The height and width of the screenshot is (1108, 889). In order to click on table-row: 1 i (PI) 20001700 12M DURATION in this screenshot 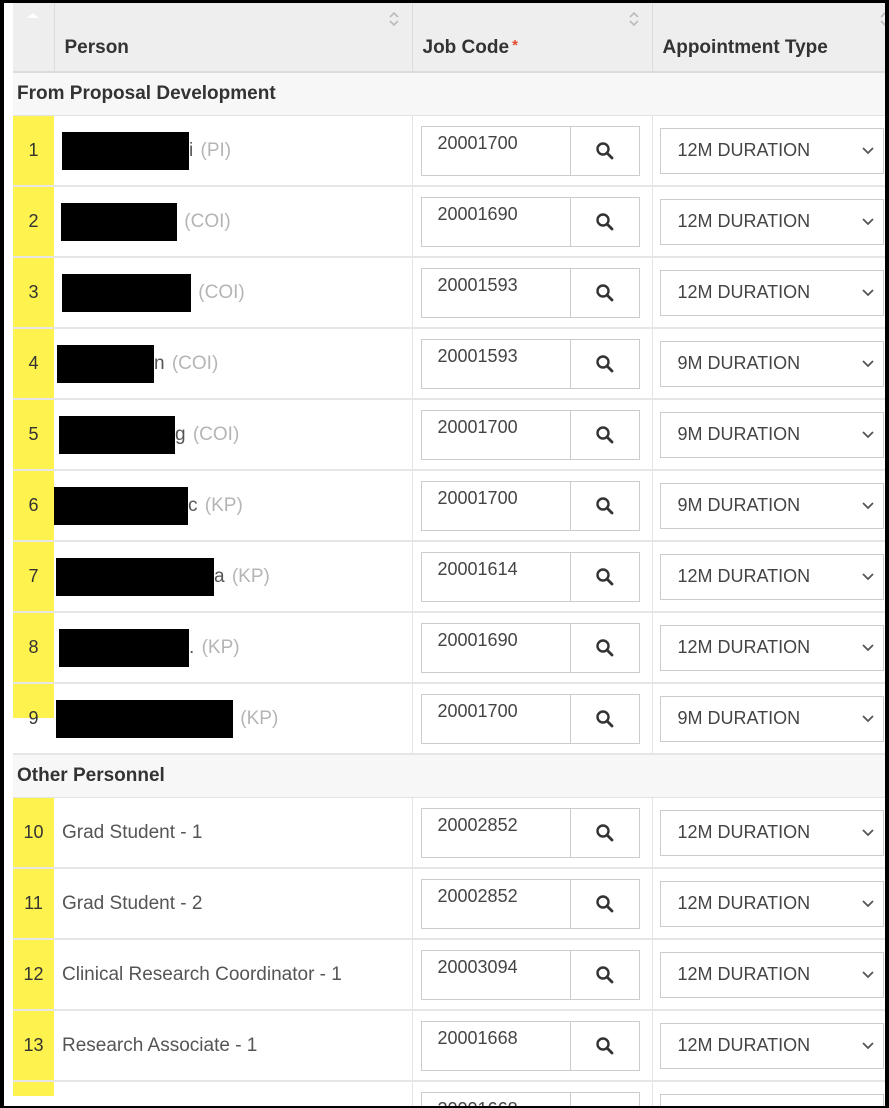, I will do `click(449, 151)`.